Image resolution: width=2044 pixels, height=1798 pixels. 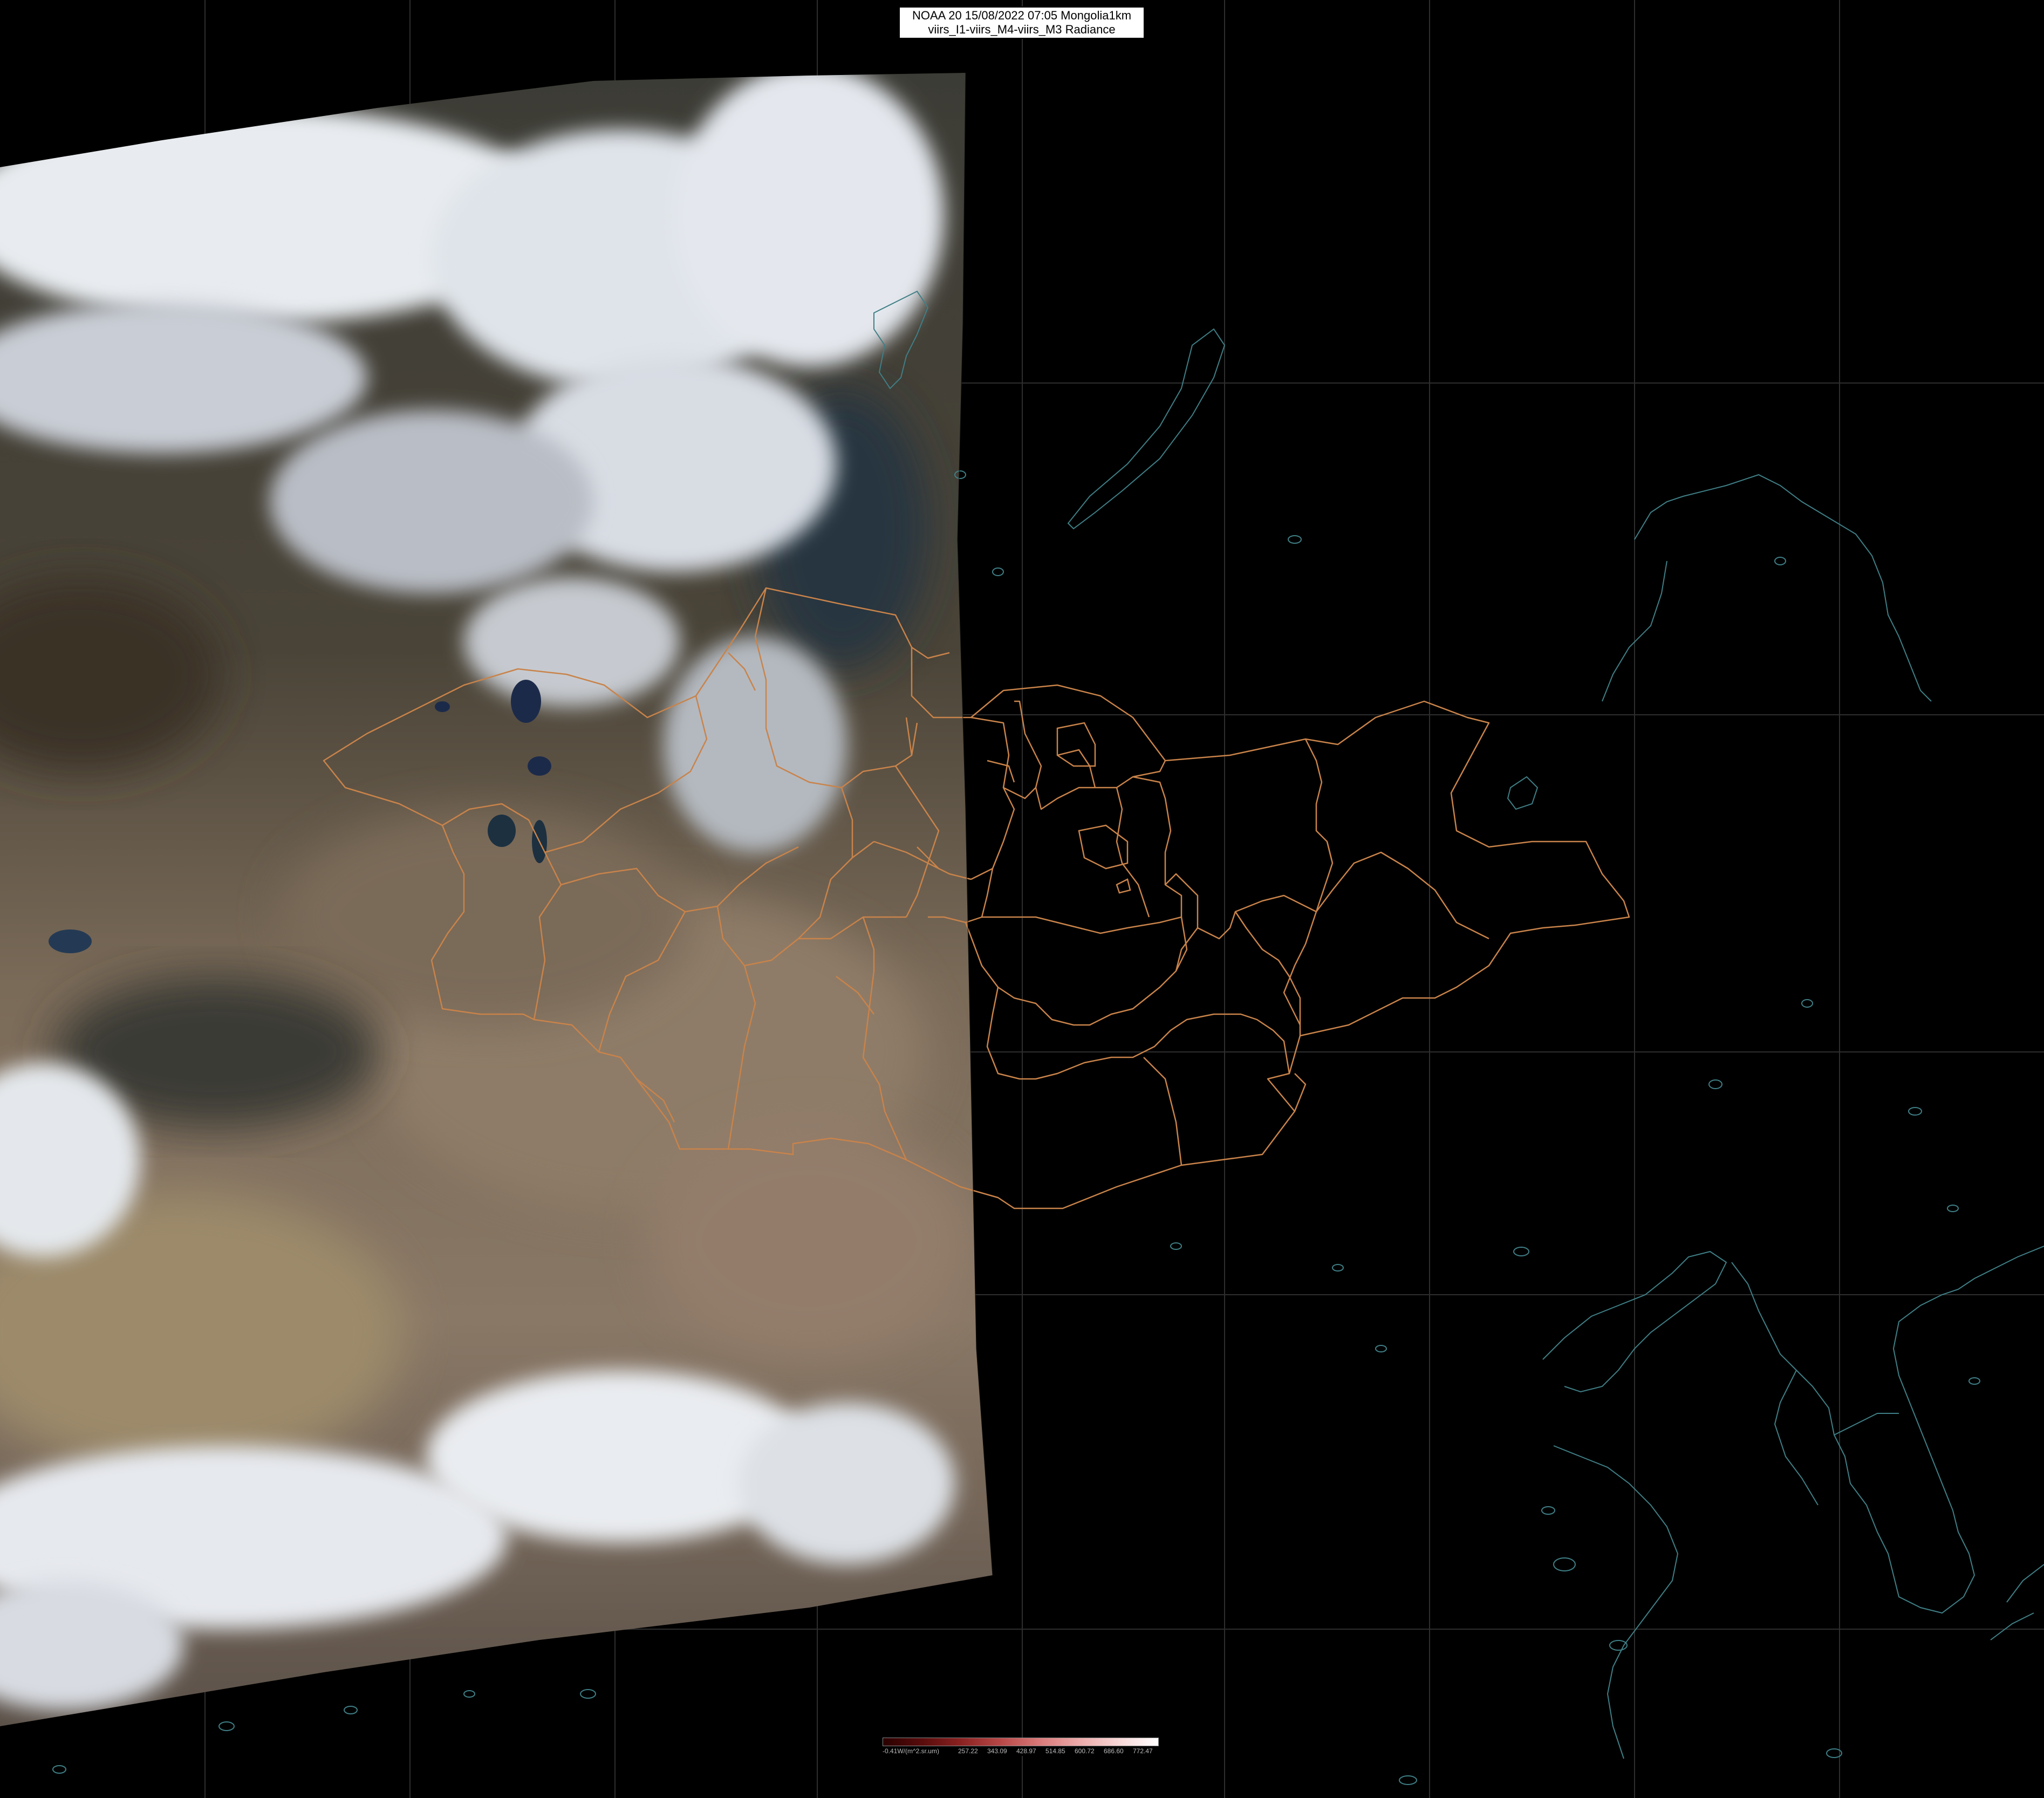 What do you see at coordinates (1143, 1751) in the screenshot?
I see `colorbar-tick-label: 772.47` at bounding box center [1143, 1751].